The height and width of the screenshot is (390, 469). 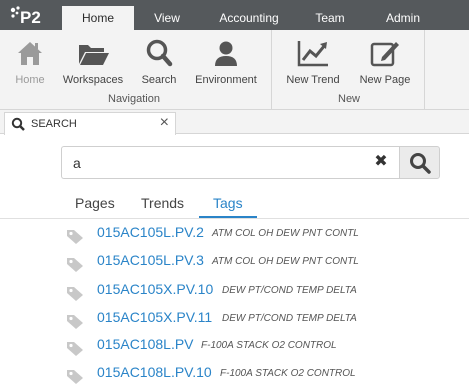 I want to click on new-page-label: New Page, so click(x=385, y=80).